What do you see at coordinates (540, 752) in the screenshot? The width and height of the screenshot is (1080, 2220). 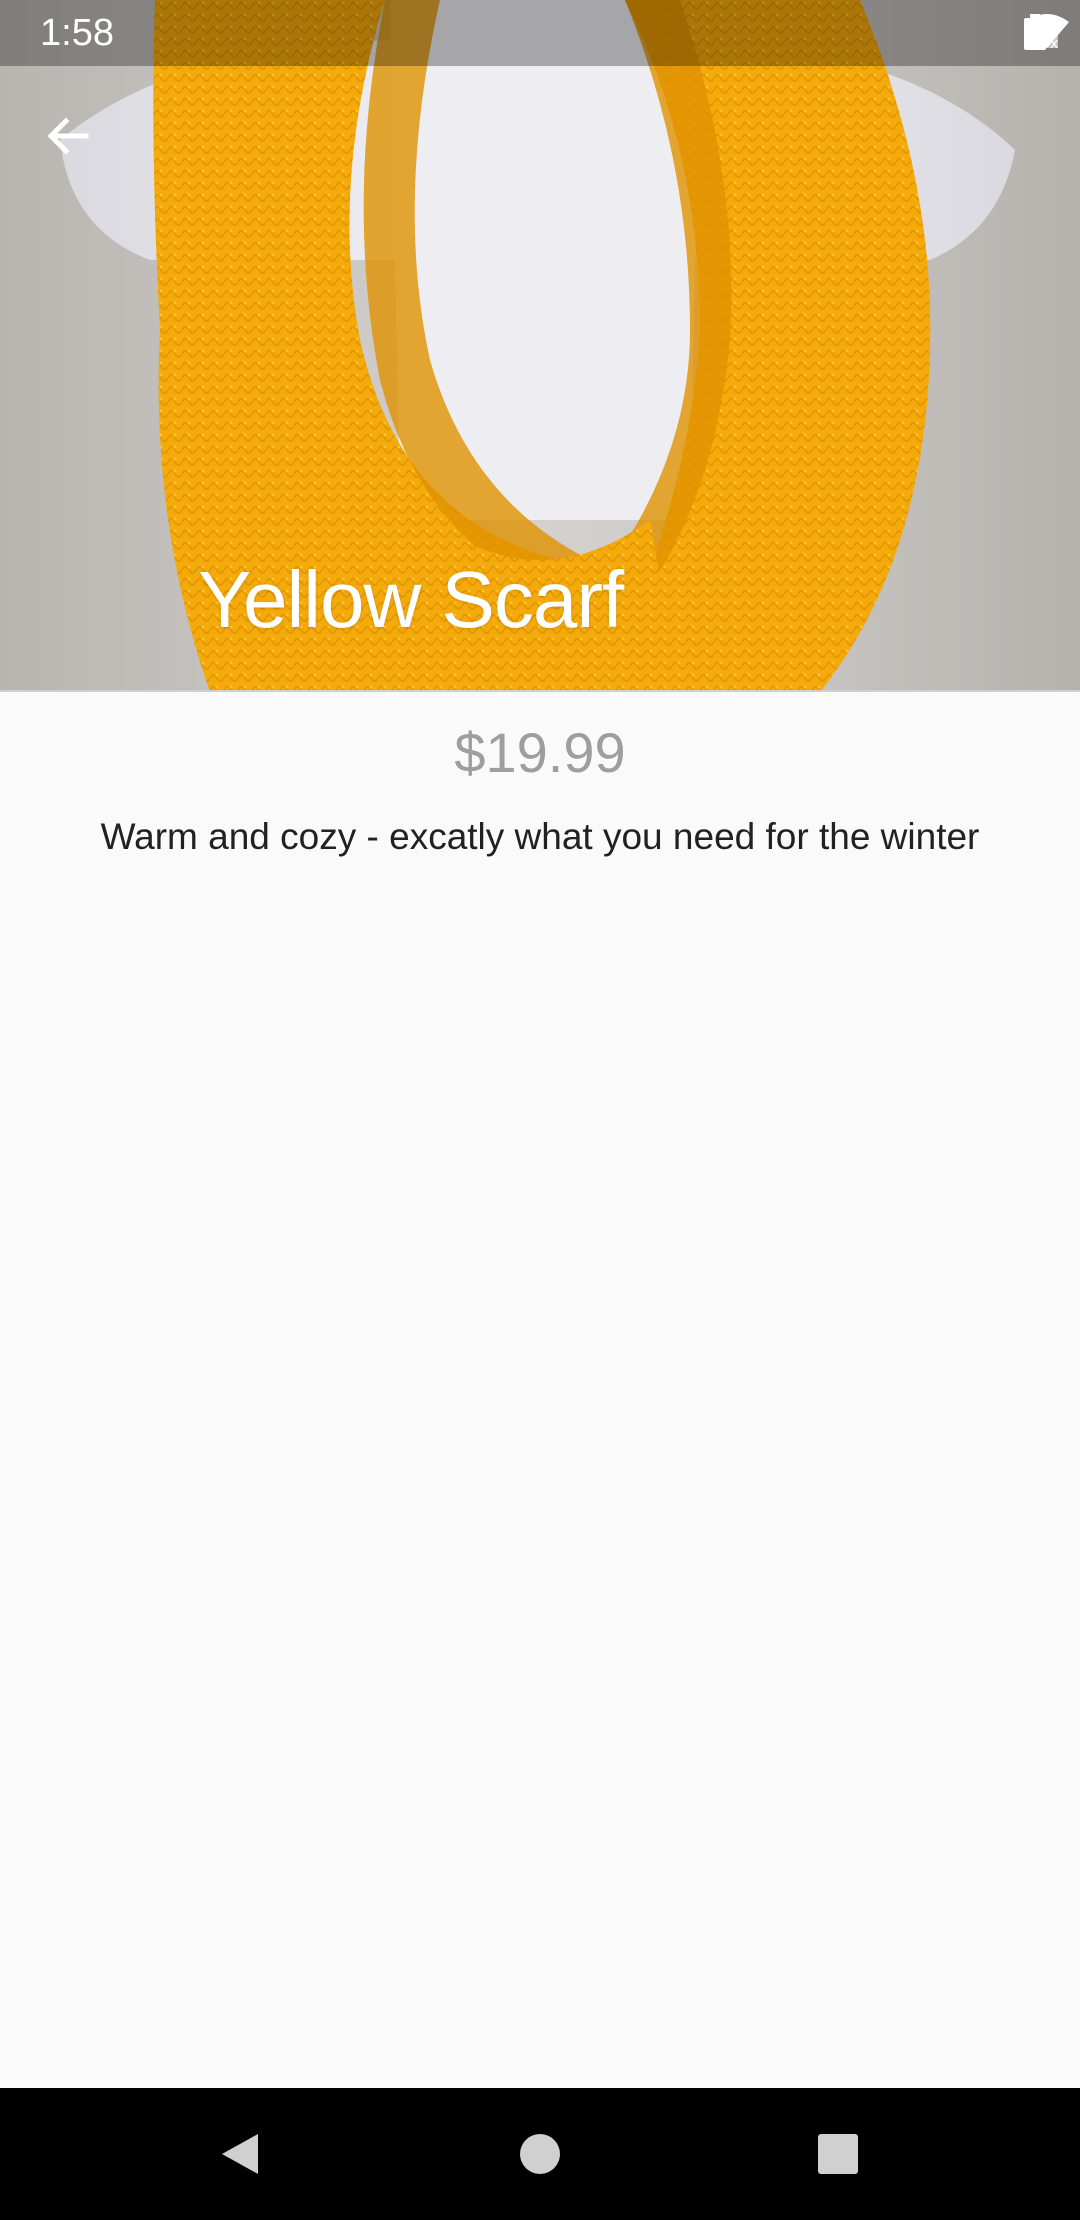 I see `product-price: $19.99` at bounding box center [540, 752].